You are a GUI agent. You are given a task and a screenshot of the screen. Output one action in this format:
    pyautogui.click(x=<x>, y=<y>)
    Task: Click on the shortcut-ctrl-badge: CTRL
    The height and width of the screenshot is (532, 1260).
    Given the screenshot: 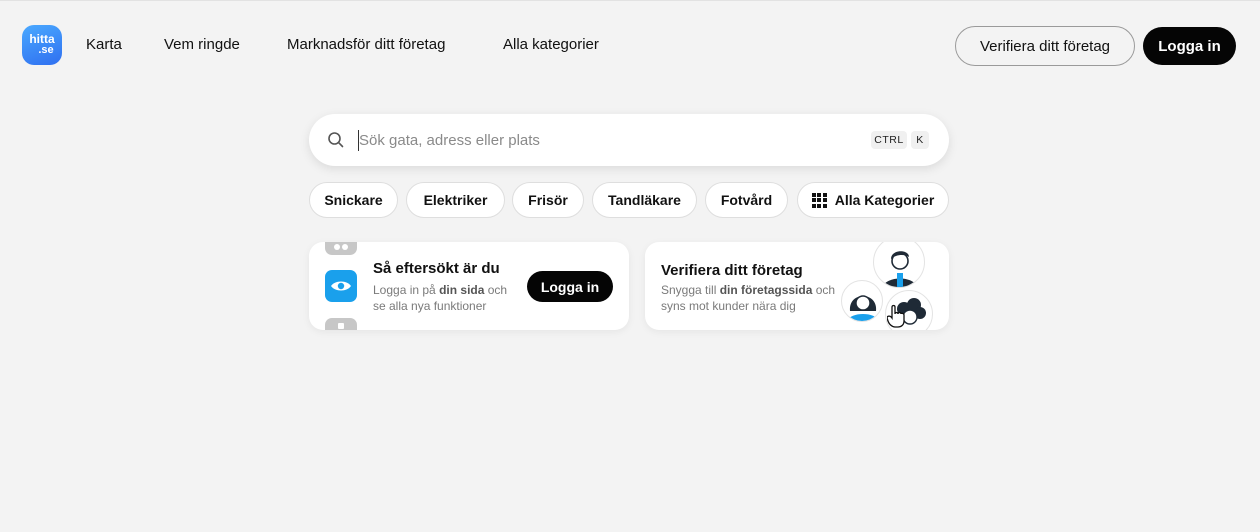 What is the action you would take?
    pyautogui.click(x=889, y=140)
    